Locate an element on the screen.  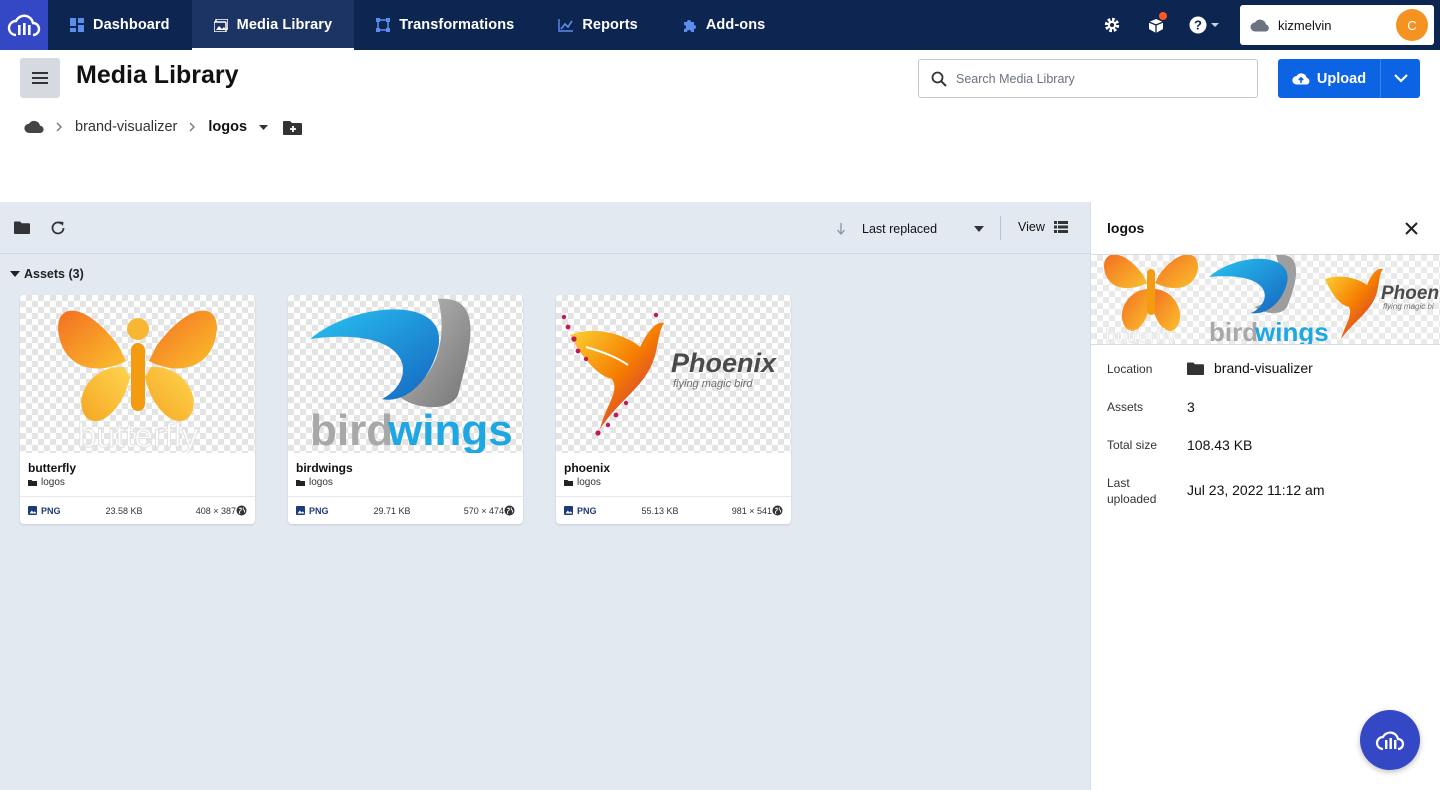
notification-dot is located at coordinates (1163, 16).